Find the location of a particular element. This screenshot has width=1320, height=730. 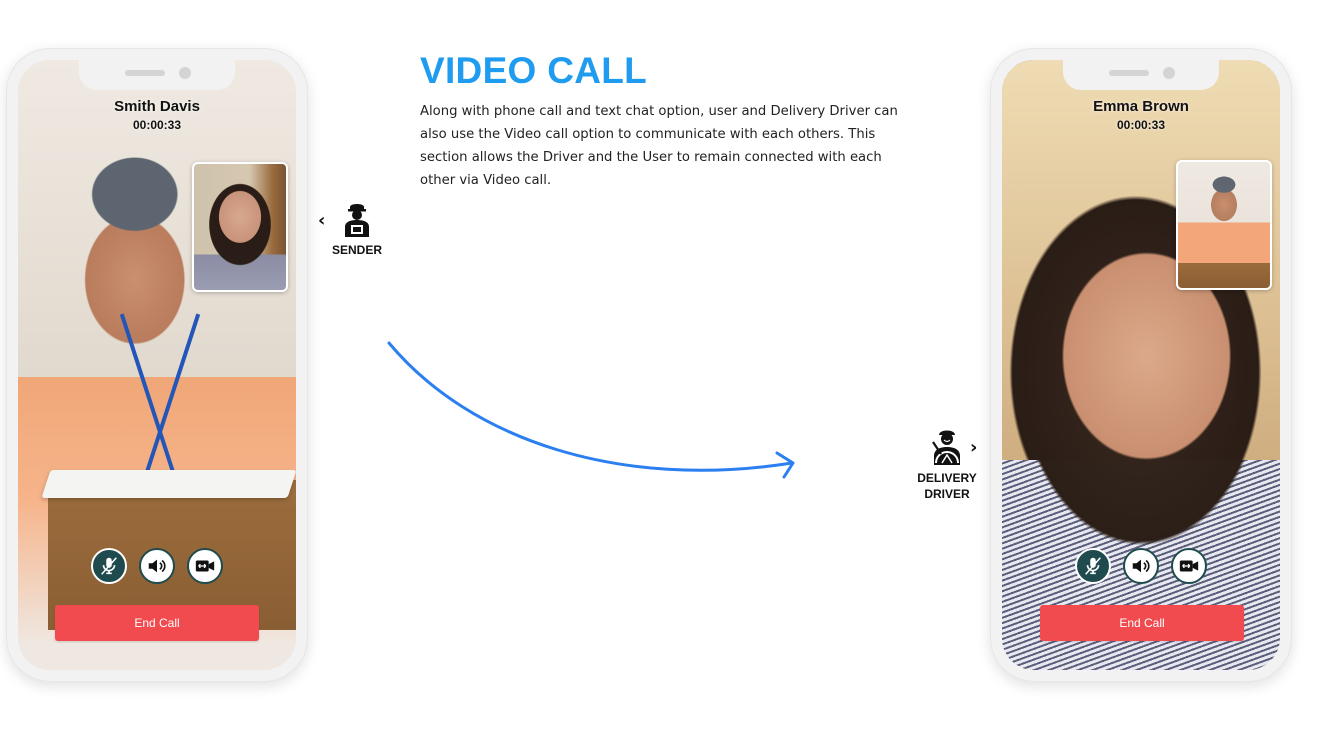

driver-steering-icon is located at coordinates (946, 447).